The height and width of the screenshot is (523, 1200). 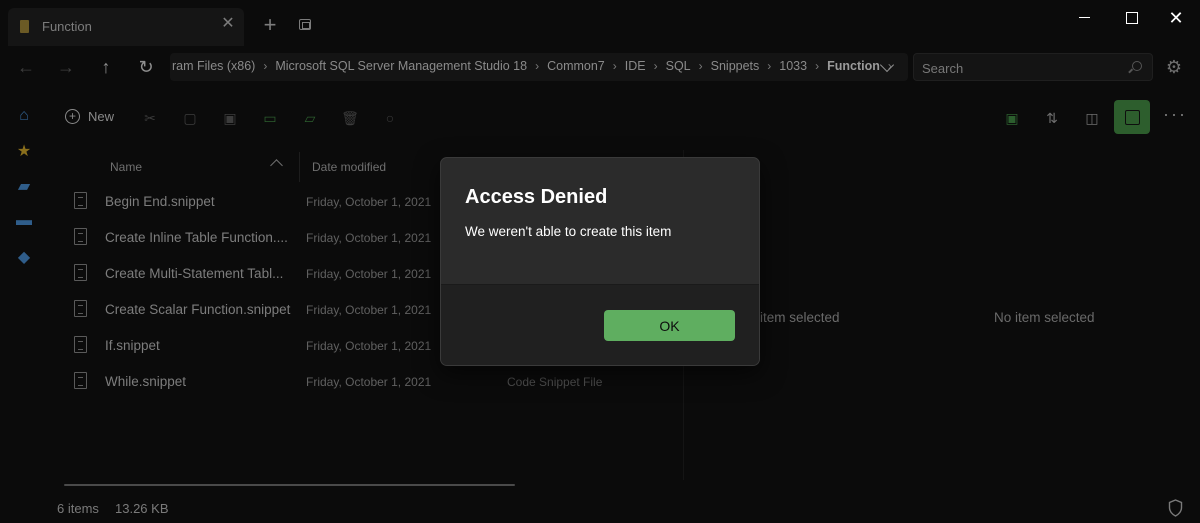 I want to click on breadcrumb-item: Snippets, so click(x=735, y=66).